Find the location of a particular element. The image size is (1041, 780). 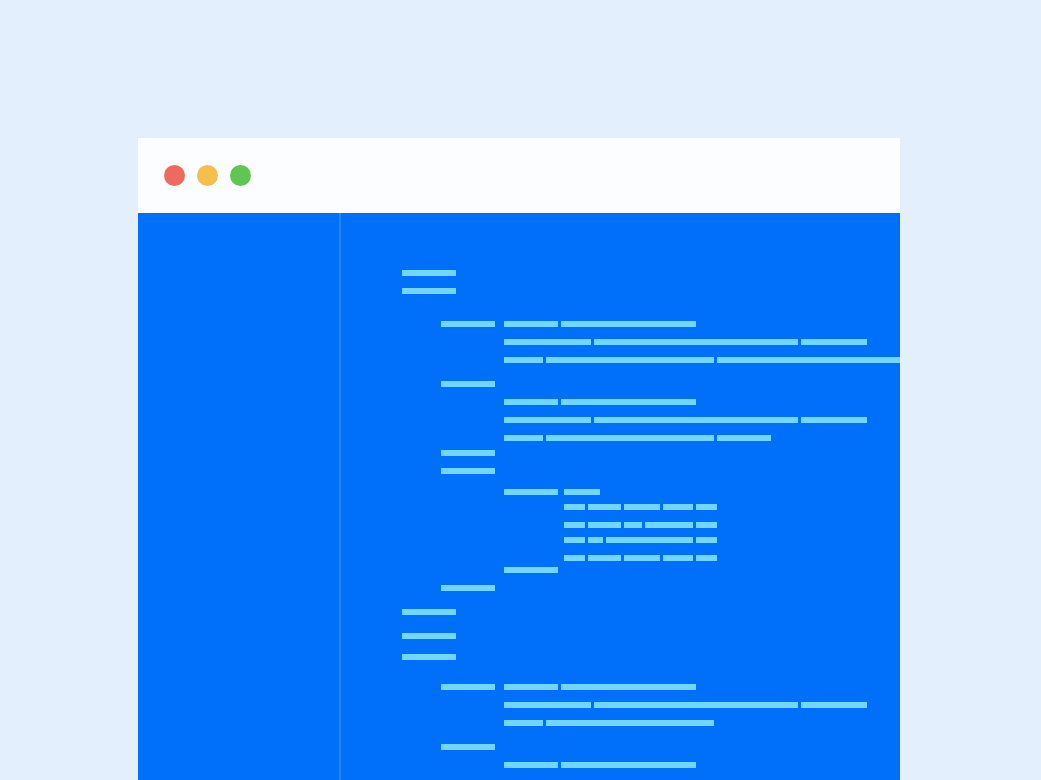

close-button is located at coordinates (174, 175).